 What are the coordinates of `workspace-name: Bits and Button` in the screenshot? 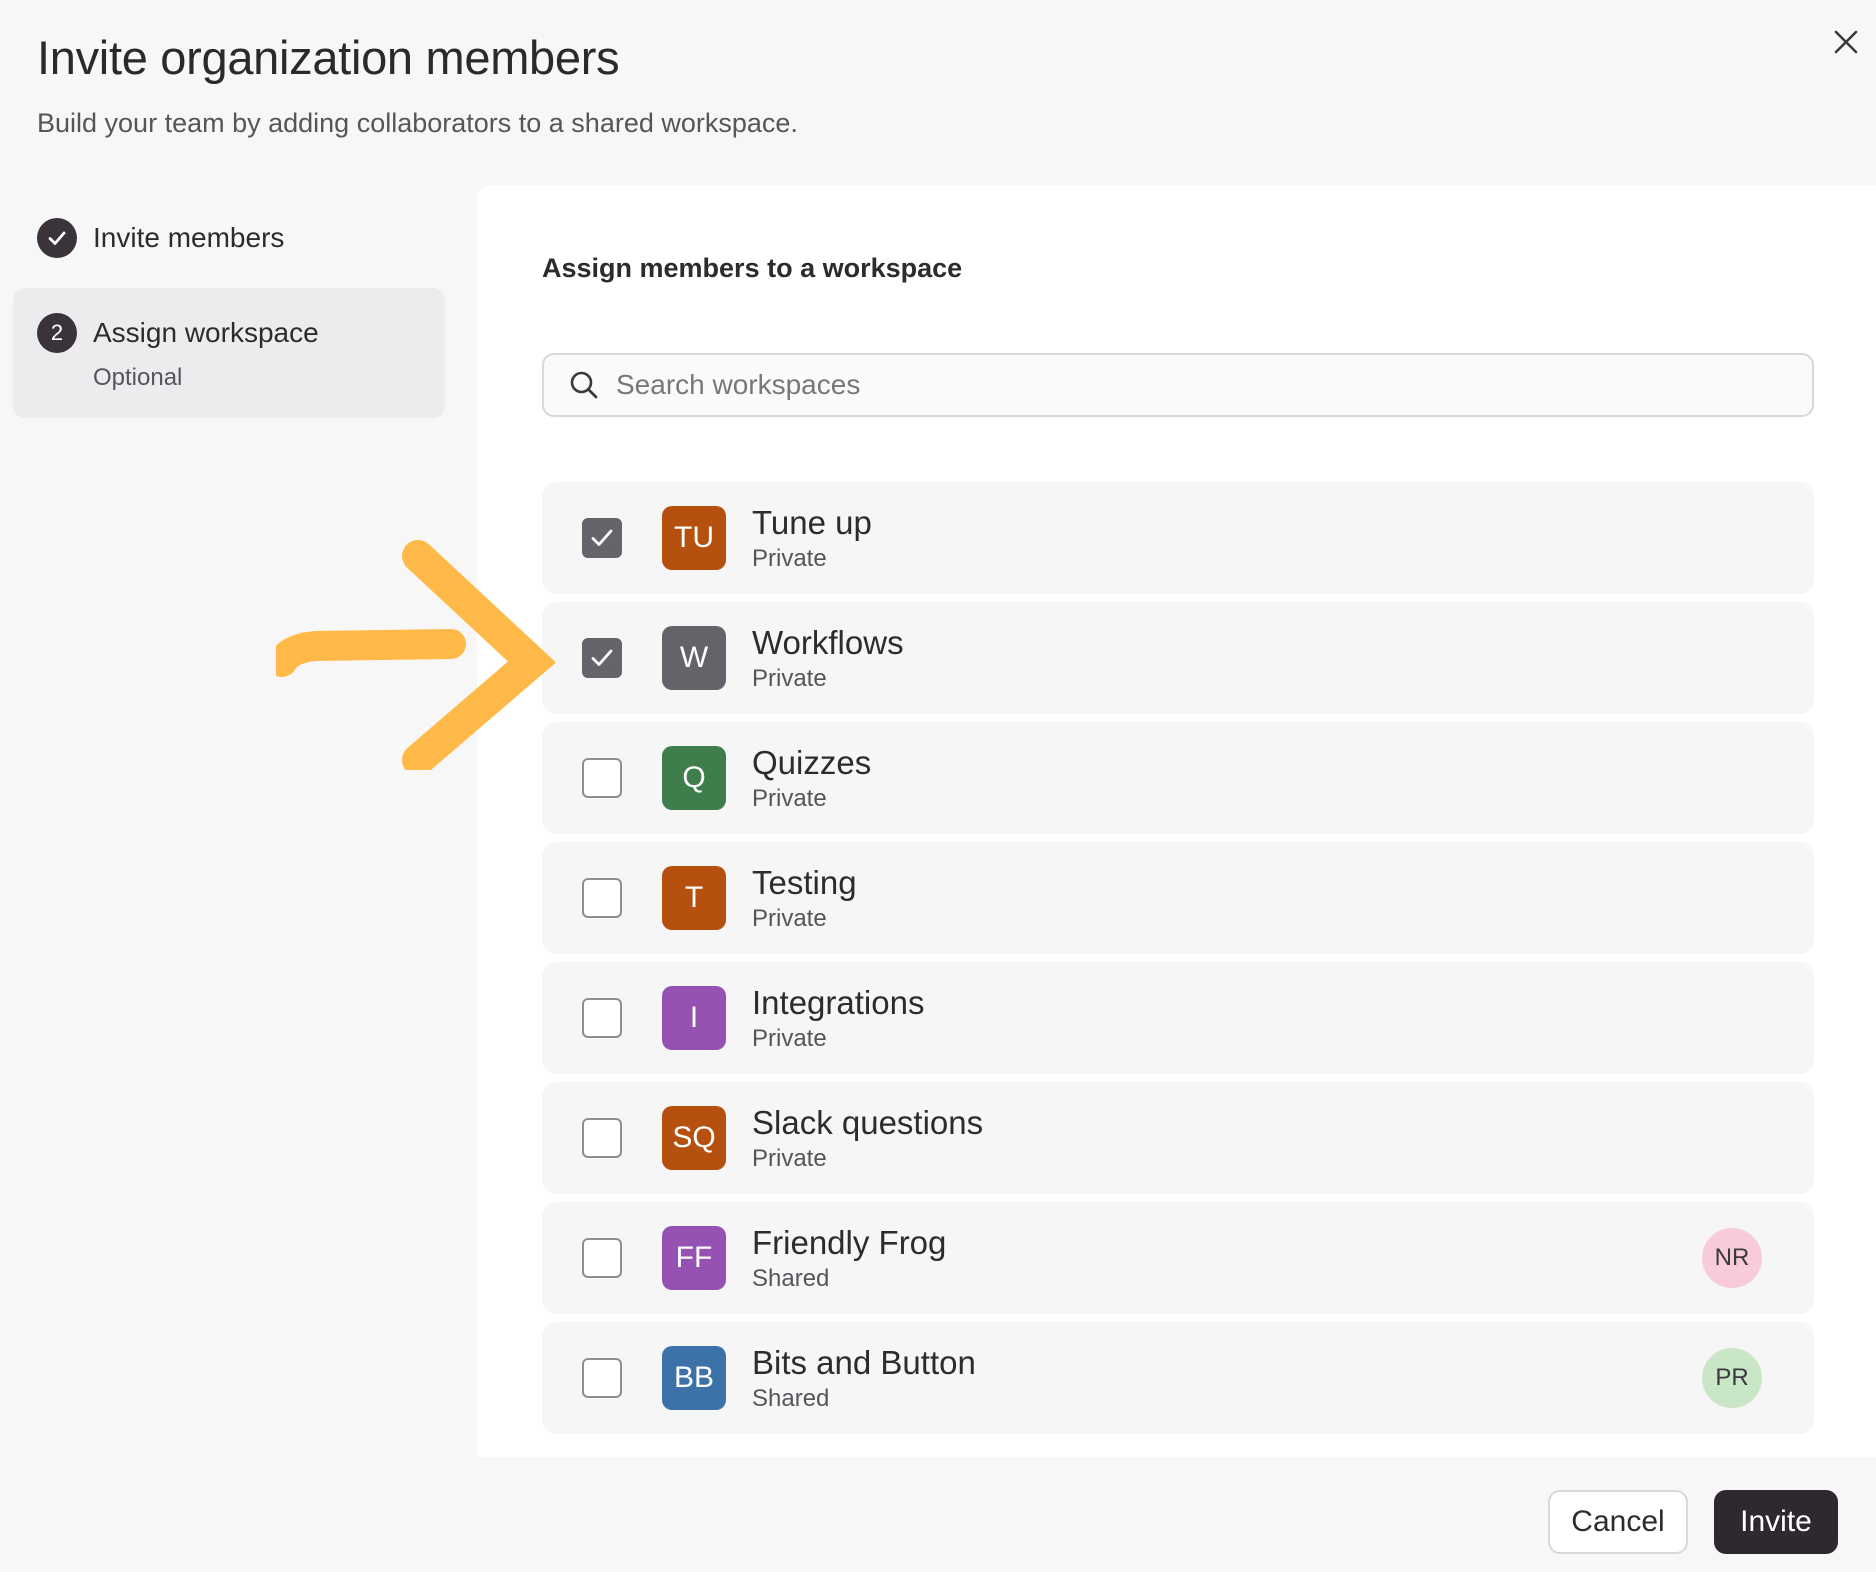 It's located at (864, 1362).